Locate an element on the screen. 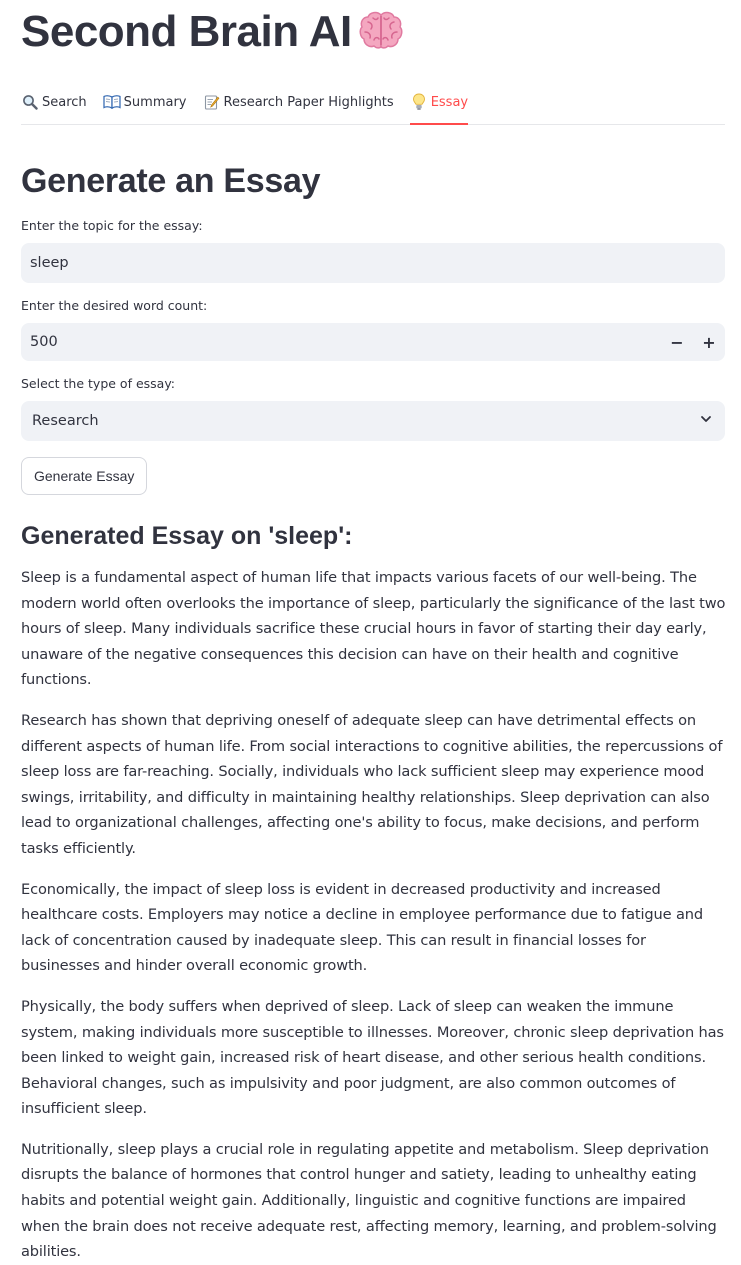 The height and width of the screenshot is (1265, 741). increment-button: + is located at coordinates (709, 342).